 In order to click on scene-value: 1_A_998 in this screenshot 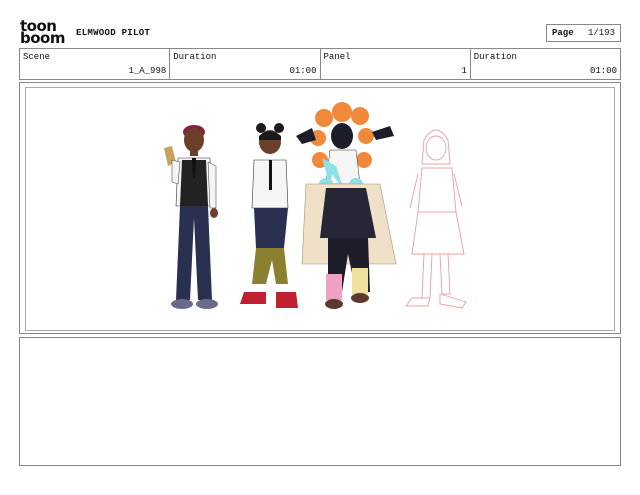, I will do `click(147, 71)`.